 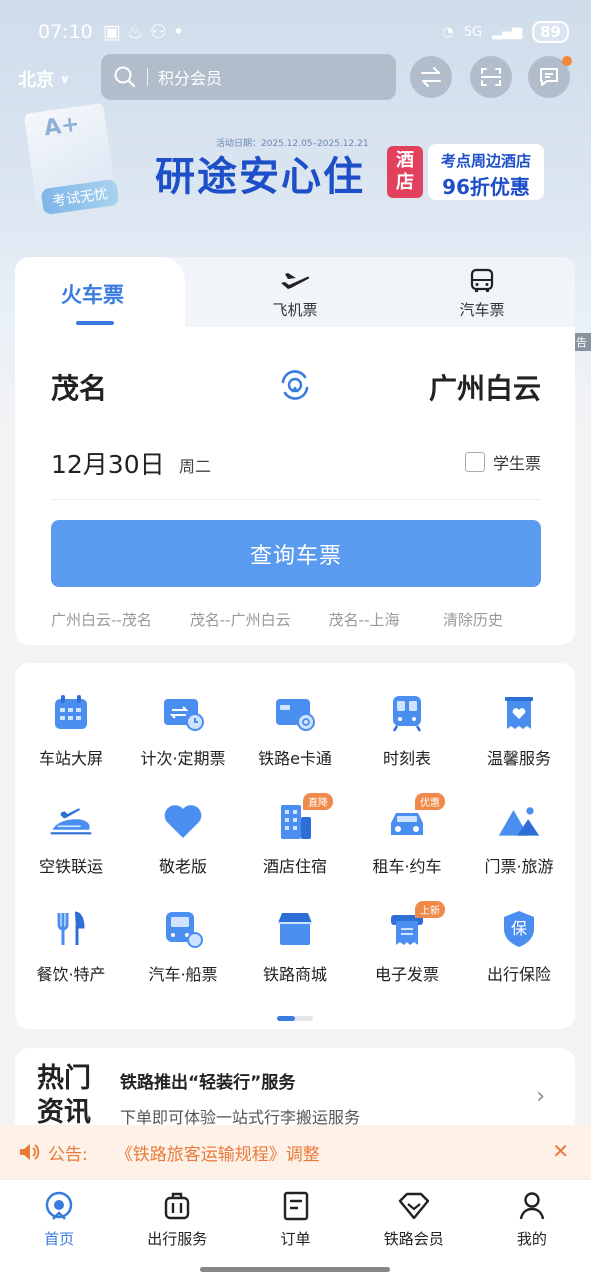 I want to click on top-header: 北京 ∨ 积分会员, so click(x=295, y=77).